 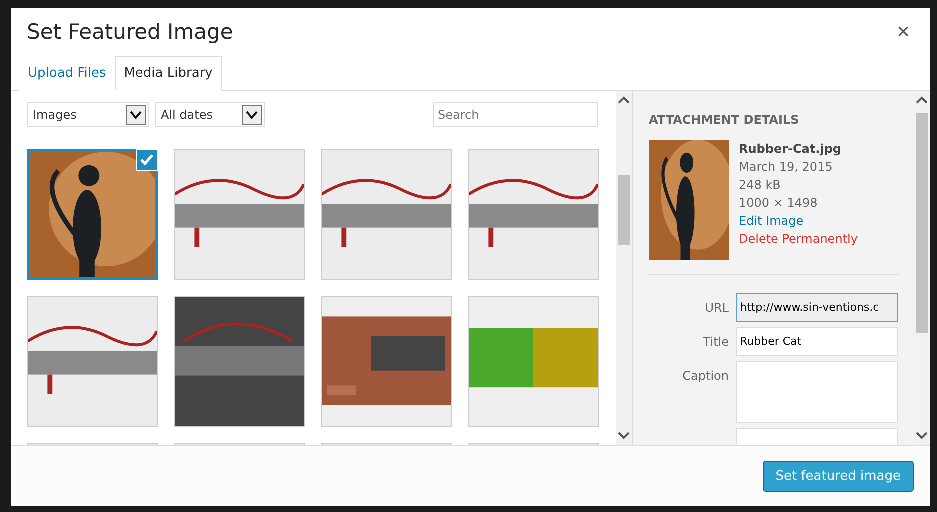 What do you see at coordinates (779, 203) in the screenshot?
I see `image-dimensions: 1000 × 1498` at bounding box center [779, 203].